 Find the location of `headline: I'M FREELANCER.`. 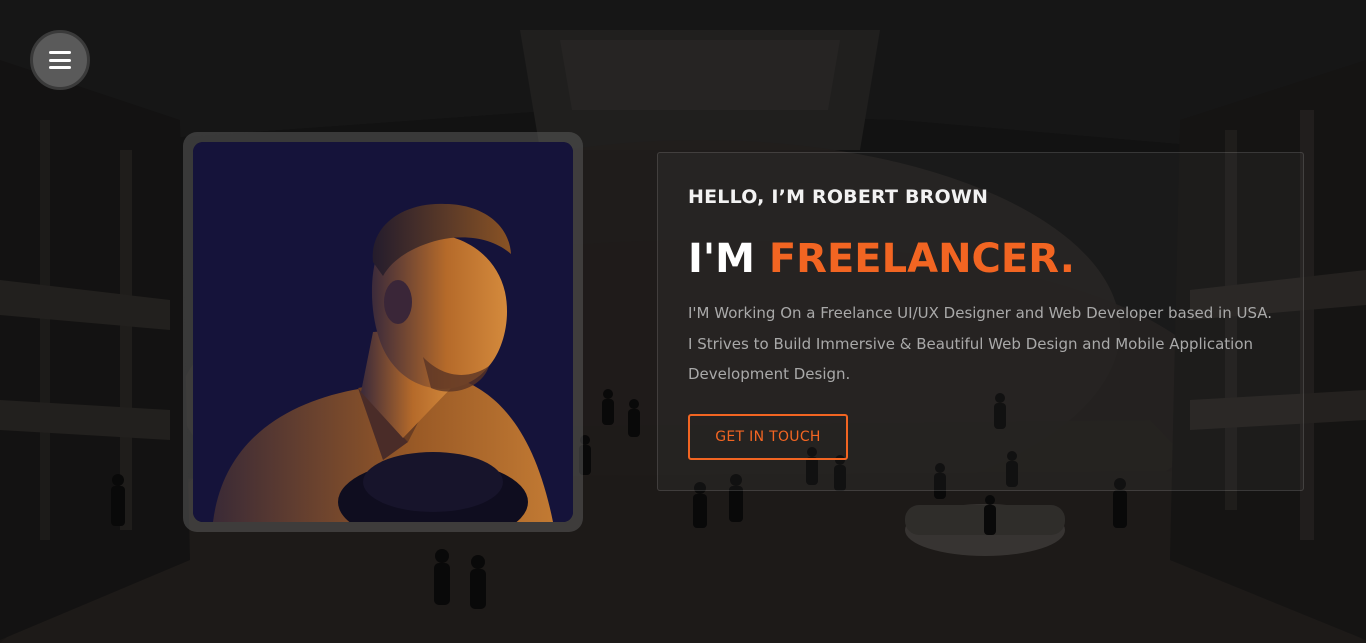

headline: I'M FREELANCER. is located at coordinates (881, 259).